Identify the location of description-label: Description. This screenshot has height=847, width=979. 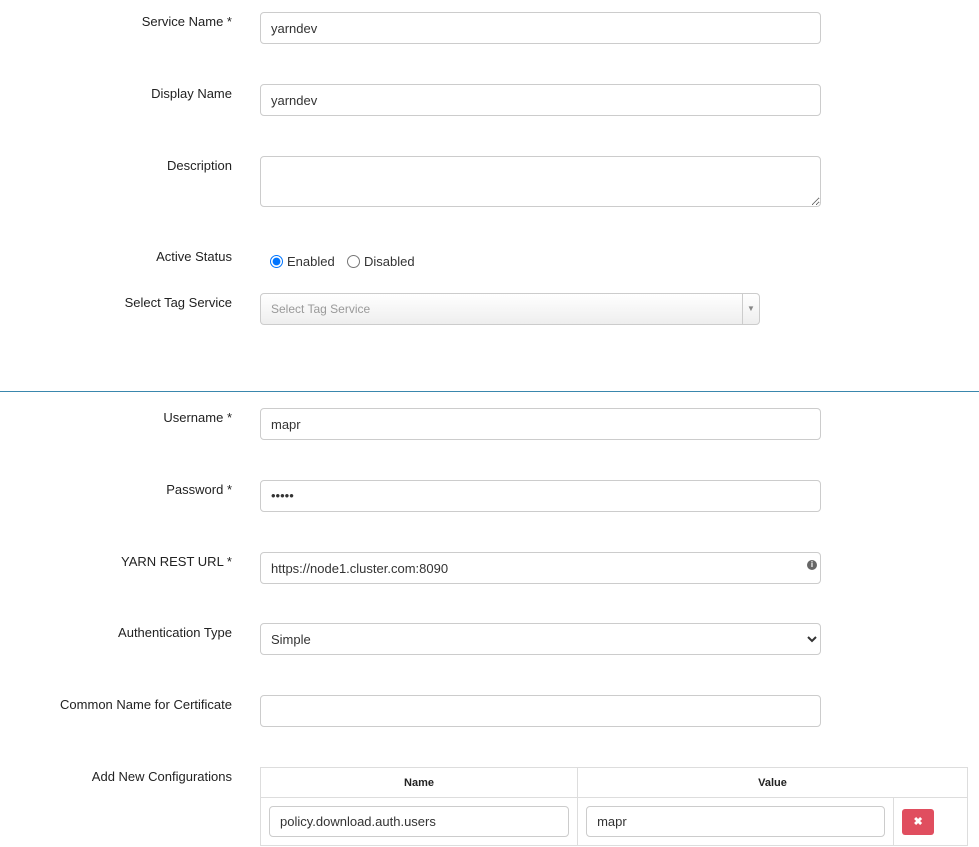
(199, 165).